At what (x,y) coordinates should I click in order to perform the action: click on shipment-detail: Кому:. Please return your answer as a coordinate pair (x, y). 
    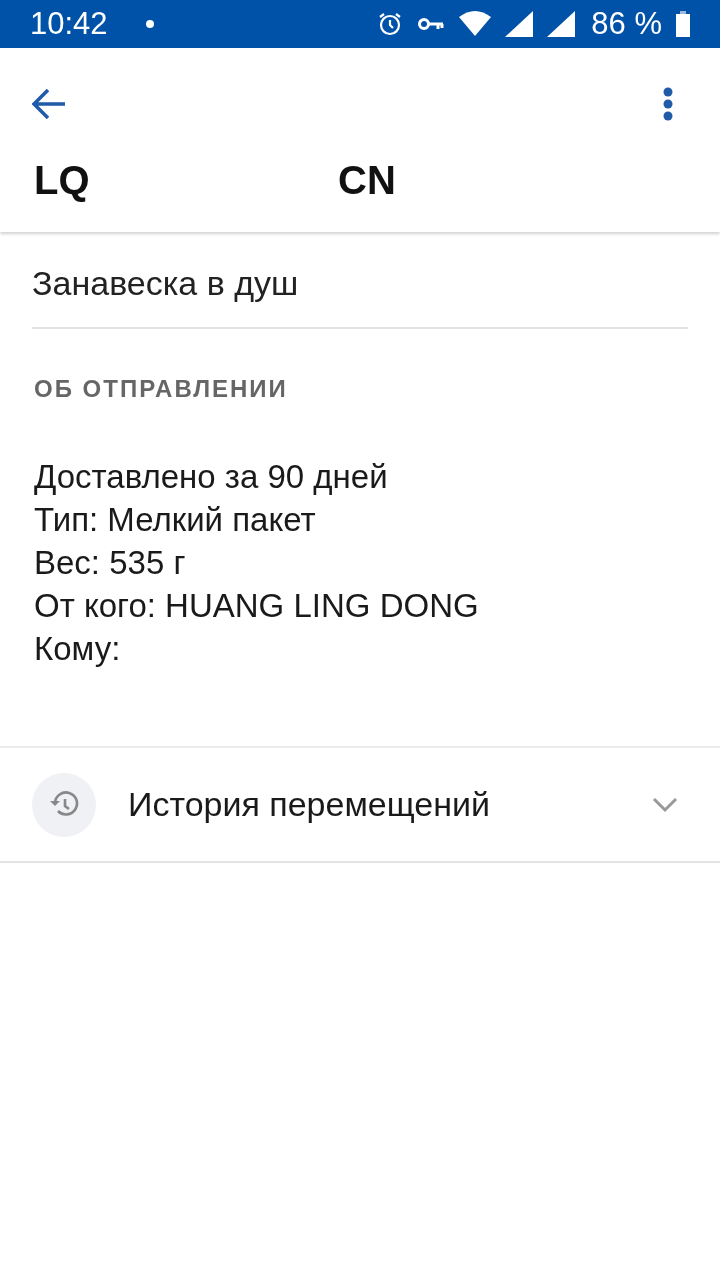
    Looking at the image, I should click on (78, 649).